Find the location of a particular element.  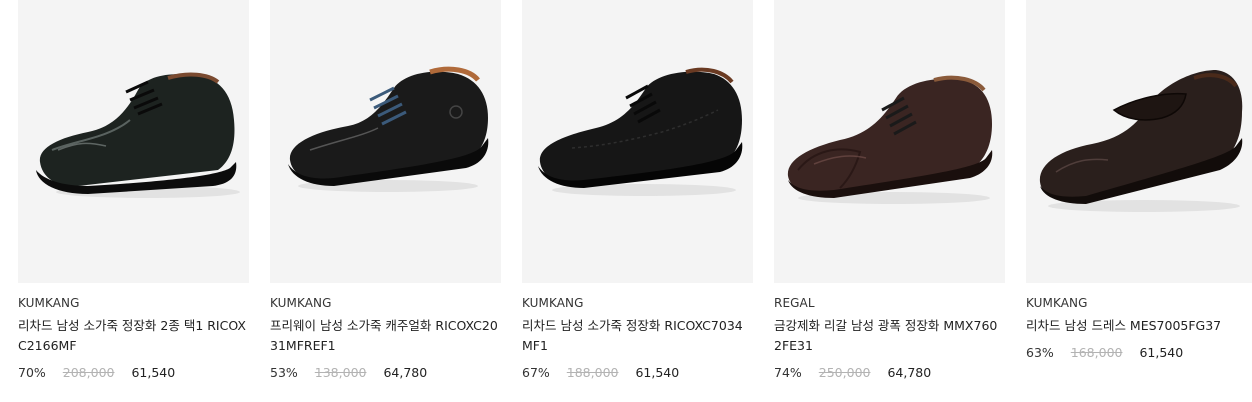

price-row: 70% 208,000 61,540 is located at coordinates (96, 372).